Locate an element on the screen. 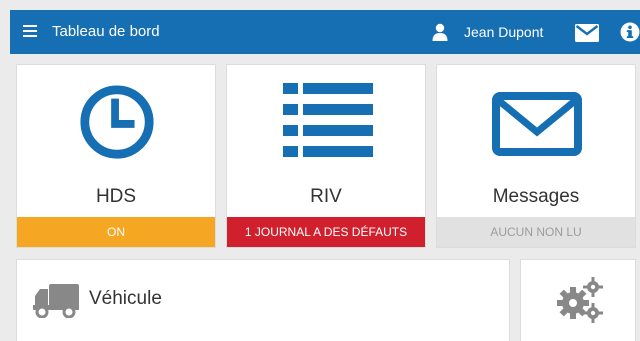 This screenshot has height=341, width=640. info-icon is located at coordinates (630, 32).